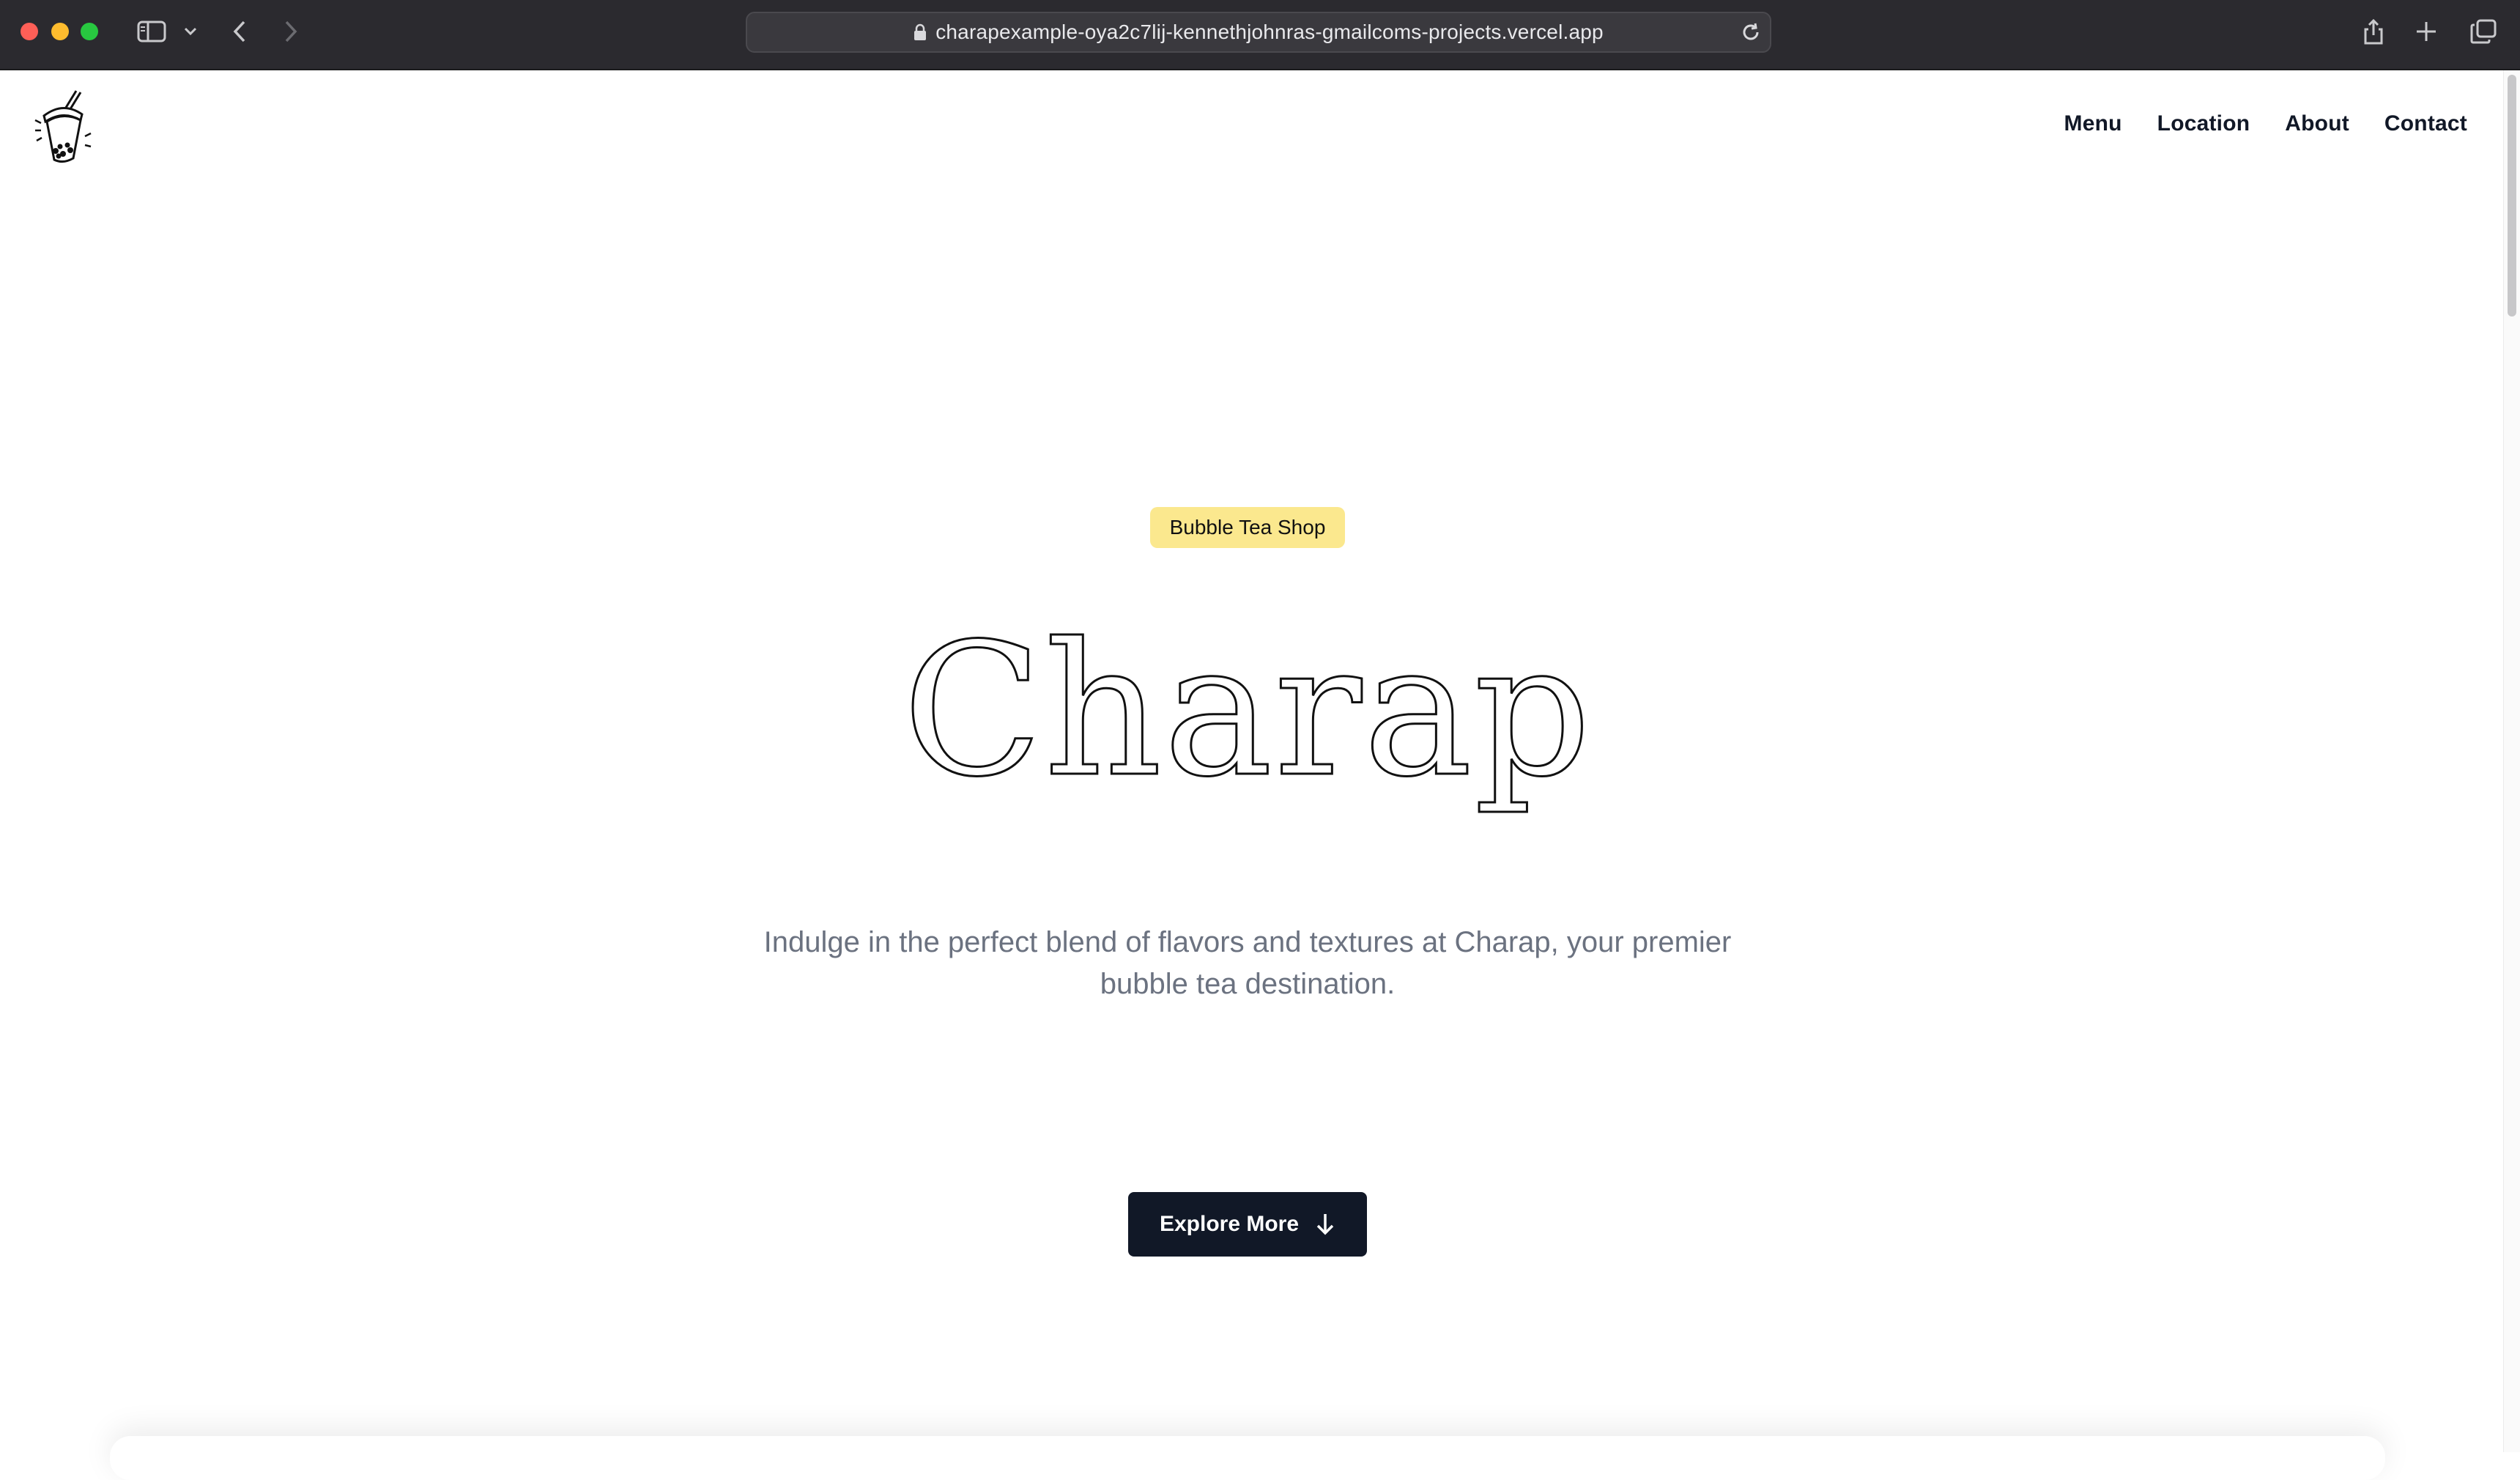 Image resolution: width=2520 pixels, height=1480 pixels. What do you see at coordinates (2265, 123) in the screenshot?
I see `main-nav: Menu Location About Contact` at bounding box center [2265, 123].